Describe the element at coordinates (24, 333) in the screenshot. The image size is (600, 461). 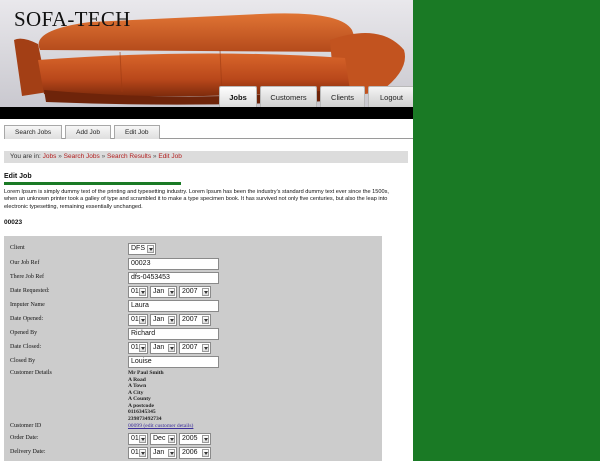
I see `opened-by-label: Opened By` at that location.